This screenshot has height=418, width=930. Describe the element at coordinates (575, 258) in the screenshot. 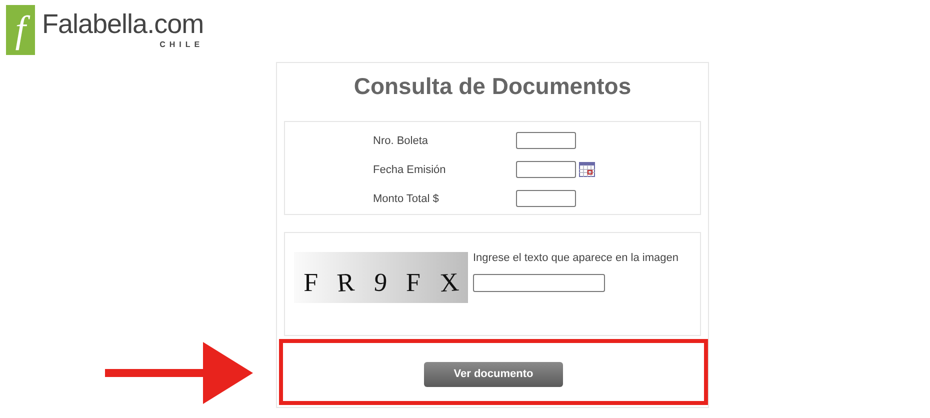

I see `captcha-prompt: Ingrese el texto que aparece en la imagen` at that location.